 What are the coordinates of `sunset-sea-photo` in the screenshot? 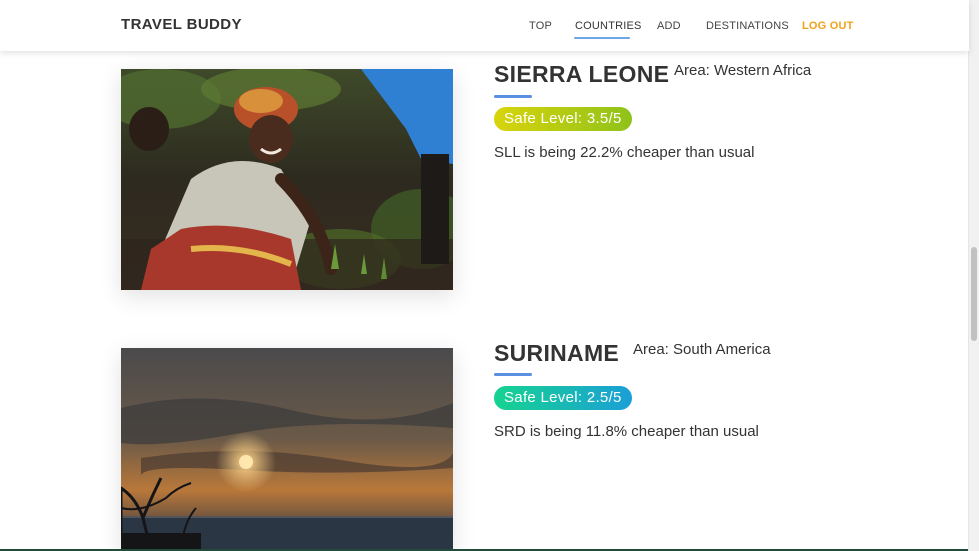 It's located at (287, 449).